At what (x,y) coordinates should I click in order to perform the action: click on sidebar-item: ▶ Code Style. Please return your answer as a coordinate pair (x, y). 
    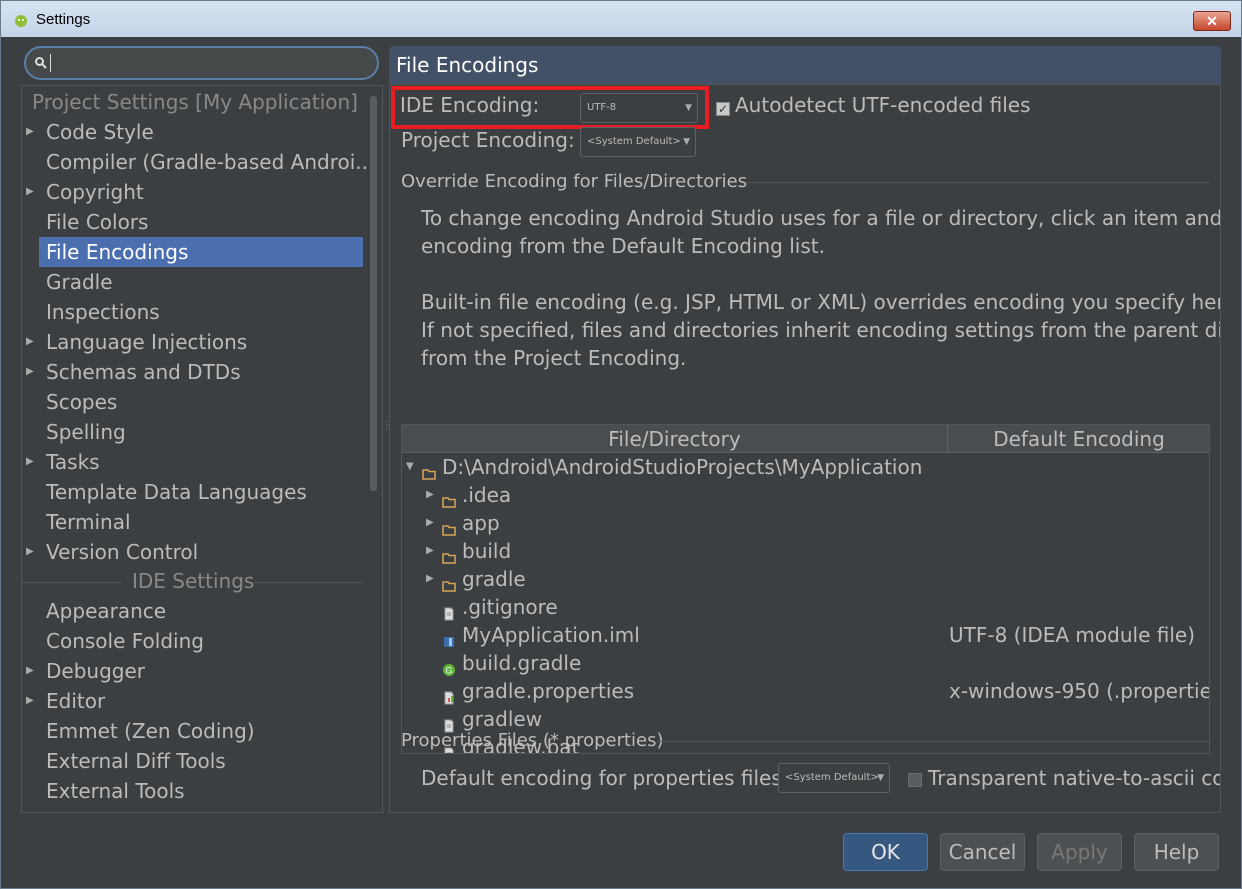
    Looking at the image, I should click on (194, 132).